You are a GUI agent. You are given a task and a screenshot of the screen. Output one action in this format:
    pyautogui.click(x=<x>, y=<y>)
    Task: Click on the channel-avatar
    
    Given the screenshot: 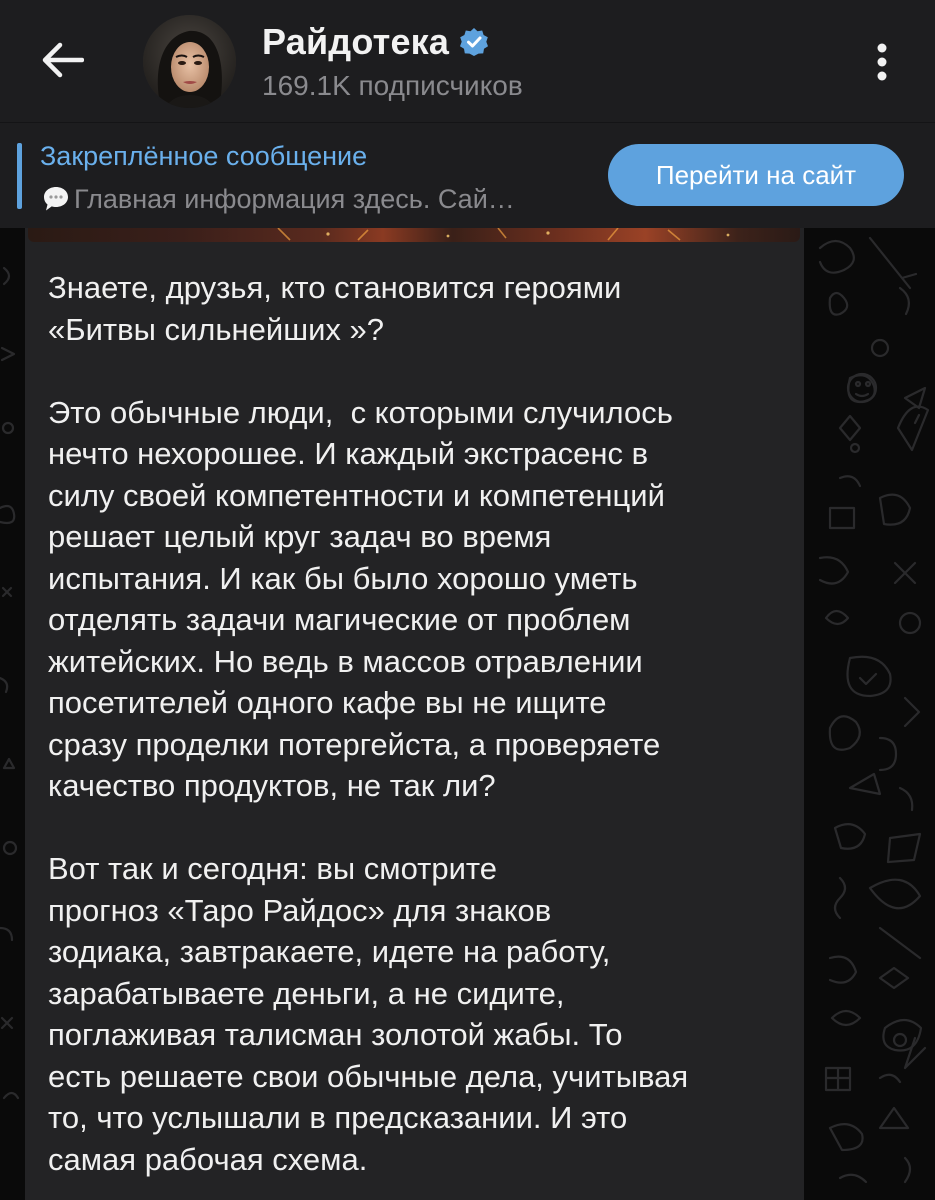 What is the action you would take?
    pyautogui.click(x=189, y=61)
    